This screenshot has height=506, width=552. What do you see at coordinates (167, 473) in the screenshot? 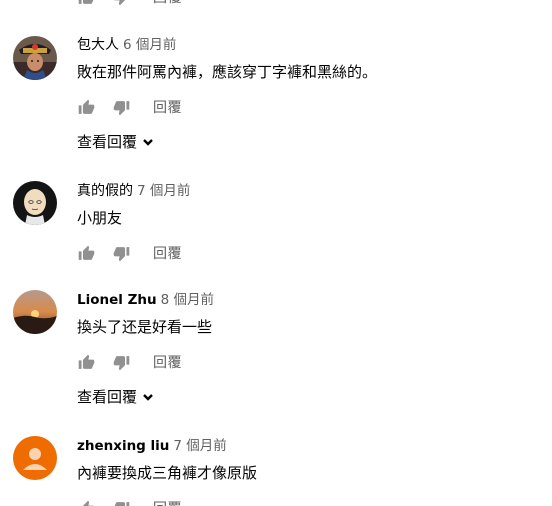
I see `comment-text: 內褲要換成三角褲才像原版` at bounding box center [167, 473].